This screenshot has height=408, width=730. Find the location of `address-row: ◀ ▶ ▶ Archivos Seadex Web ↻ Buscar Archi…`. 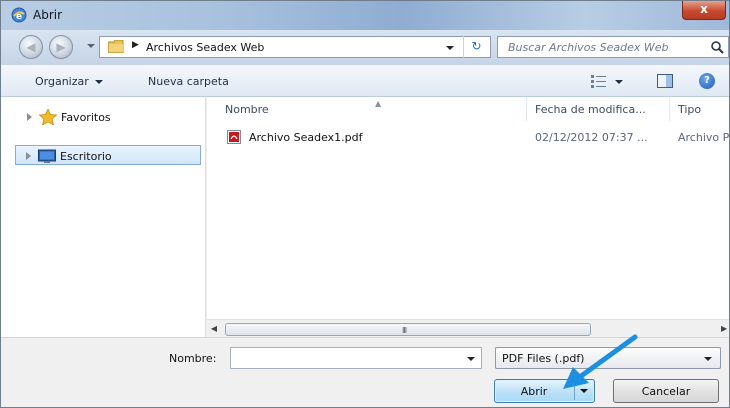

address-row: ◀ ▶ ▶ Archivos Seadex Web ↻ Buscar Archi… is located at coordinates (365, 47).